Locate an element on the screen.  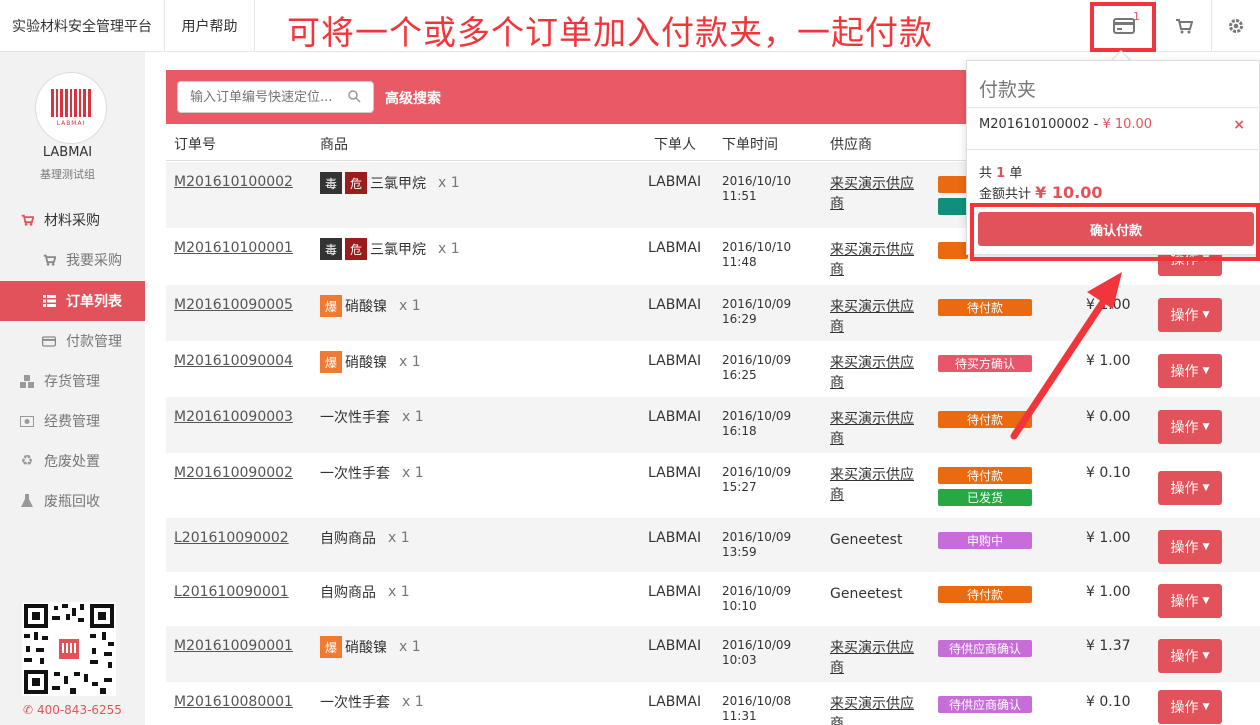
product-cell: 自购商品 x 1 is located at coordinates (365, 592).